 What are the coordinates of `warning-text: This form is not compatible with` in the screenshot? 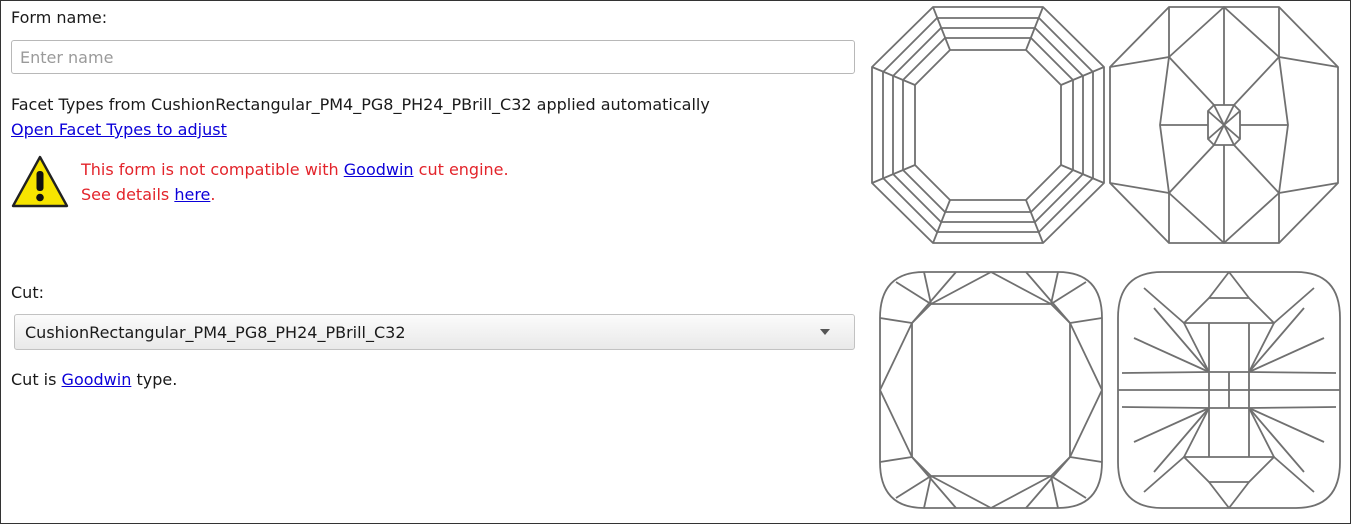 It's located at (212, 169).